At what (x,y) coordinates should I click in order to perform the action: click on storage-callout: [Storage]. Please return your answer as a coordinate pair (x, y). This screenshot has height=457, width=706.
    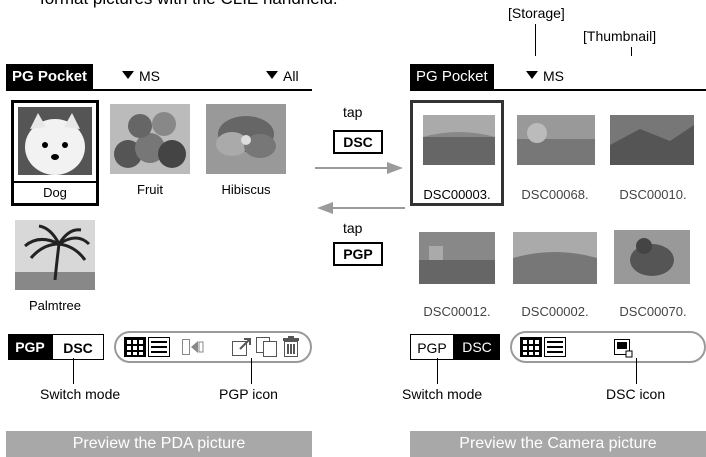
    Looking at the image, I should click on (536, 13).